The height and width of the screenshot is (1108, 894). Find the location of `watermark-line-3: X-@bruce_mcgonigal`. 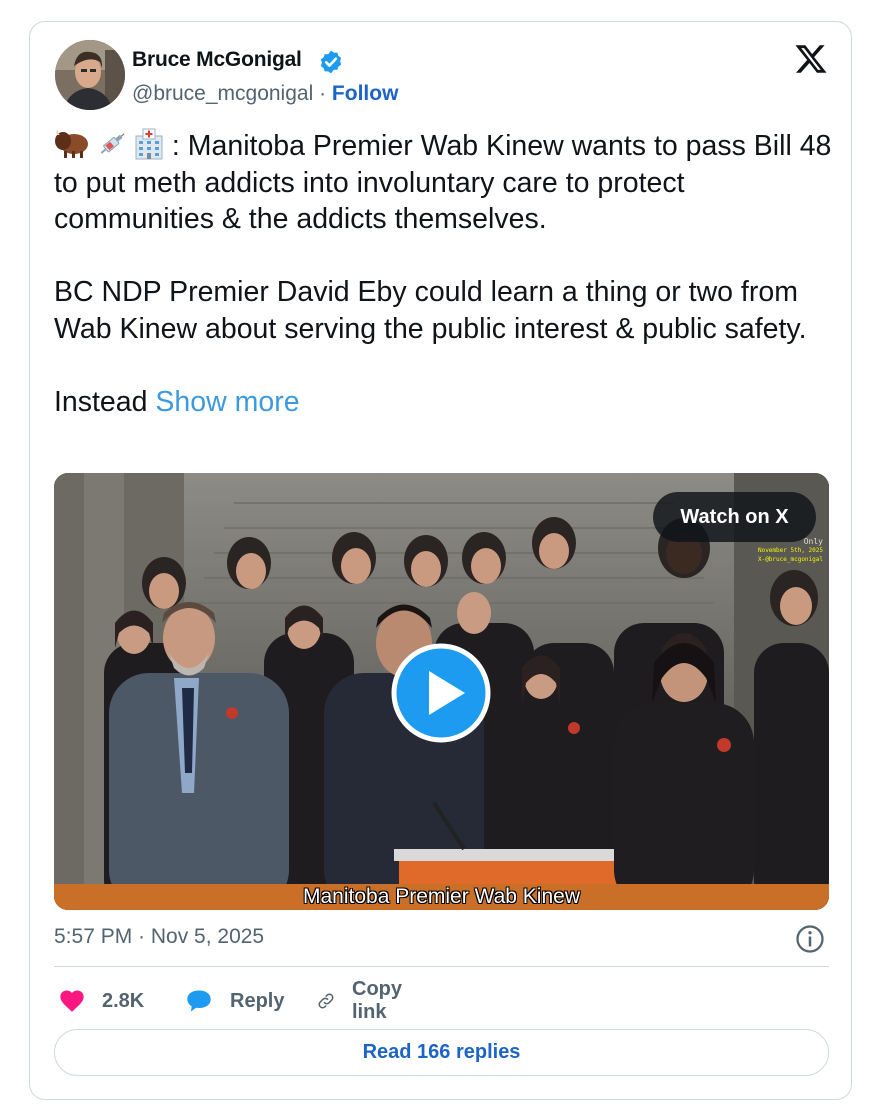

watermark-line-3: X-@bruce_mcgonigal is located at coordinates (790, 559).